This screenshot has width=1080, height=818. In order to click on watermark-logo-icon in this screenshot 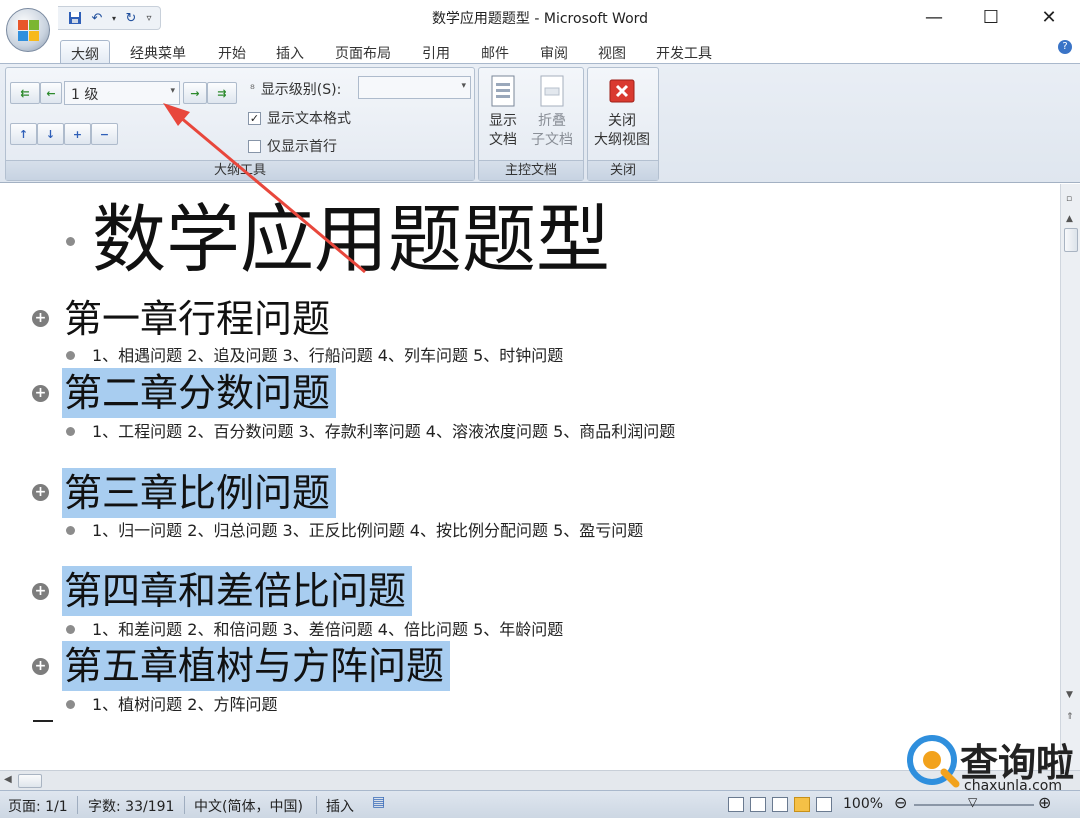, I will do `click(933, 761)`.